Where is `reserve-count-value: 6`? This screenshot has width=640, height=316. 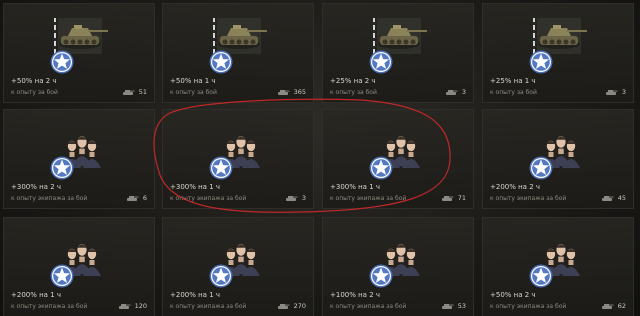
reserve-count-value: 6 is located at coordinates (144, 198).